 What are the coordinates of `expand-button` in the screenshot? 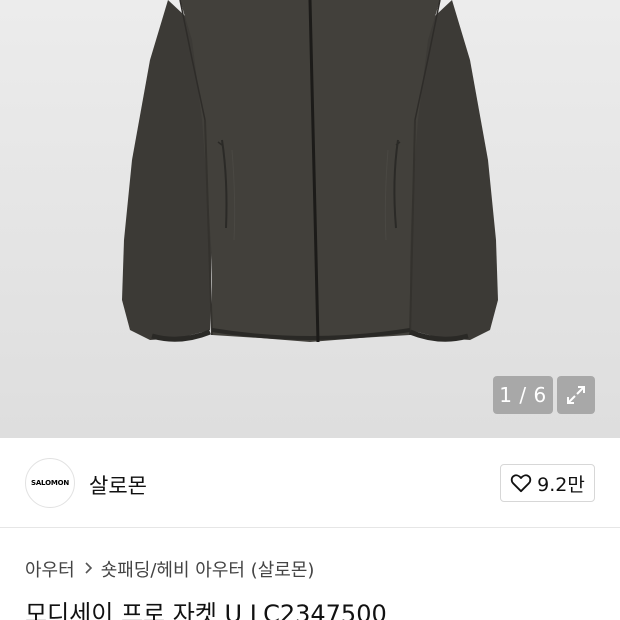 It's located at (576, 395).